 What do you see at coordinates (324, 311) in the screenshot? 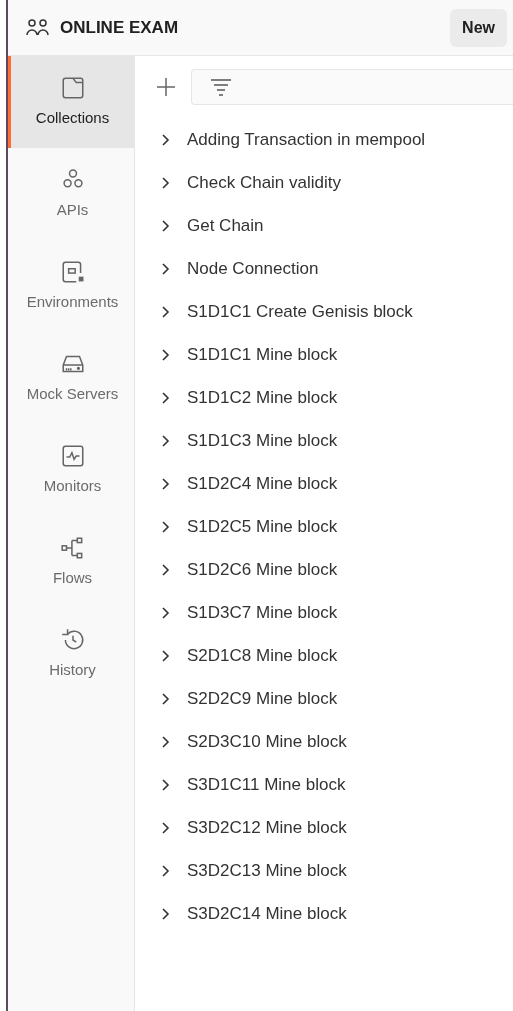
I see `collection-item: S1D1C1 Create Genisis block` at bounding box center [324, 311].